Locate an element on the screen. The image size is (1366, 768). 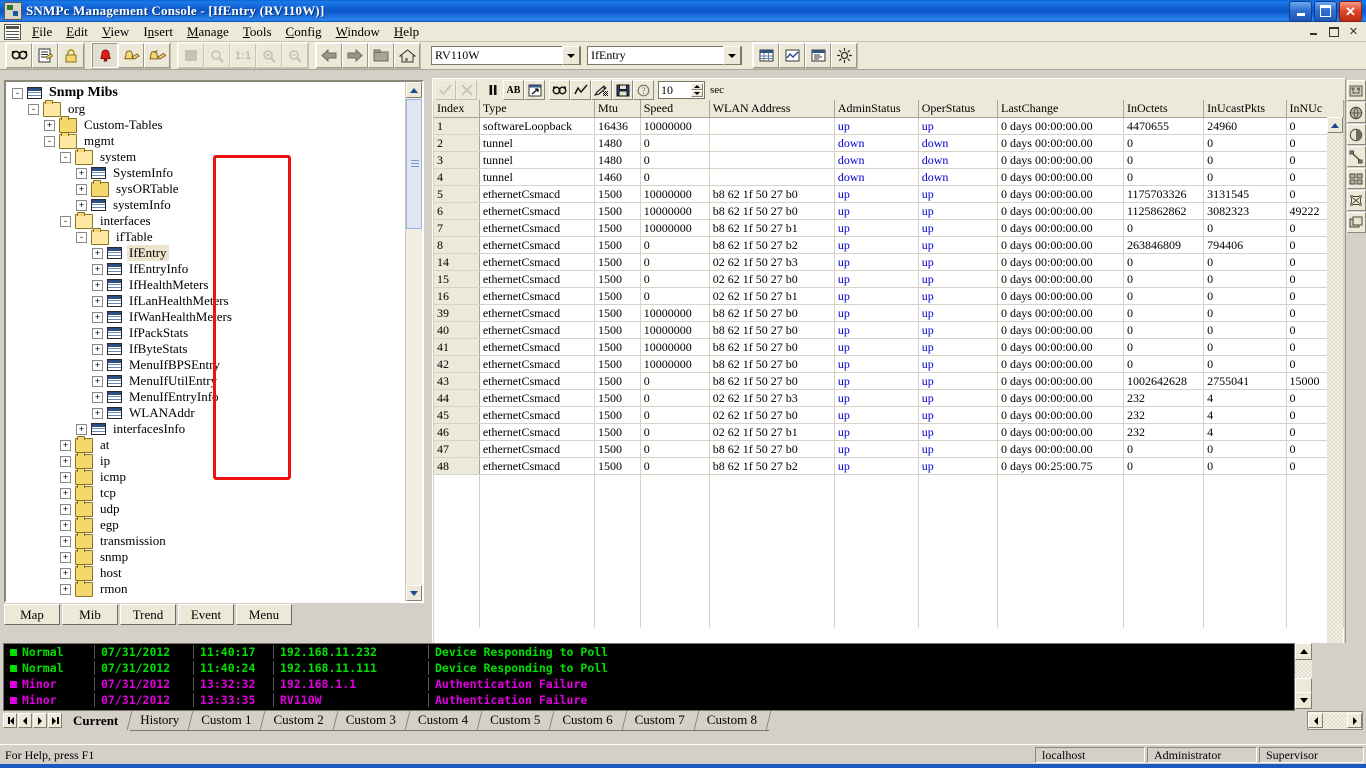
log-tab-custom-6: Custom 6 is located at coordinates (588, 721).